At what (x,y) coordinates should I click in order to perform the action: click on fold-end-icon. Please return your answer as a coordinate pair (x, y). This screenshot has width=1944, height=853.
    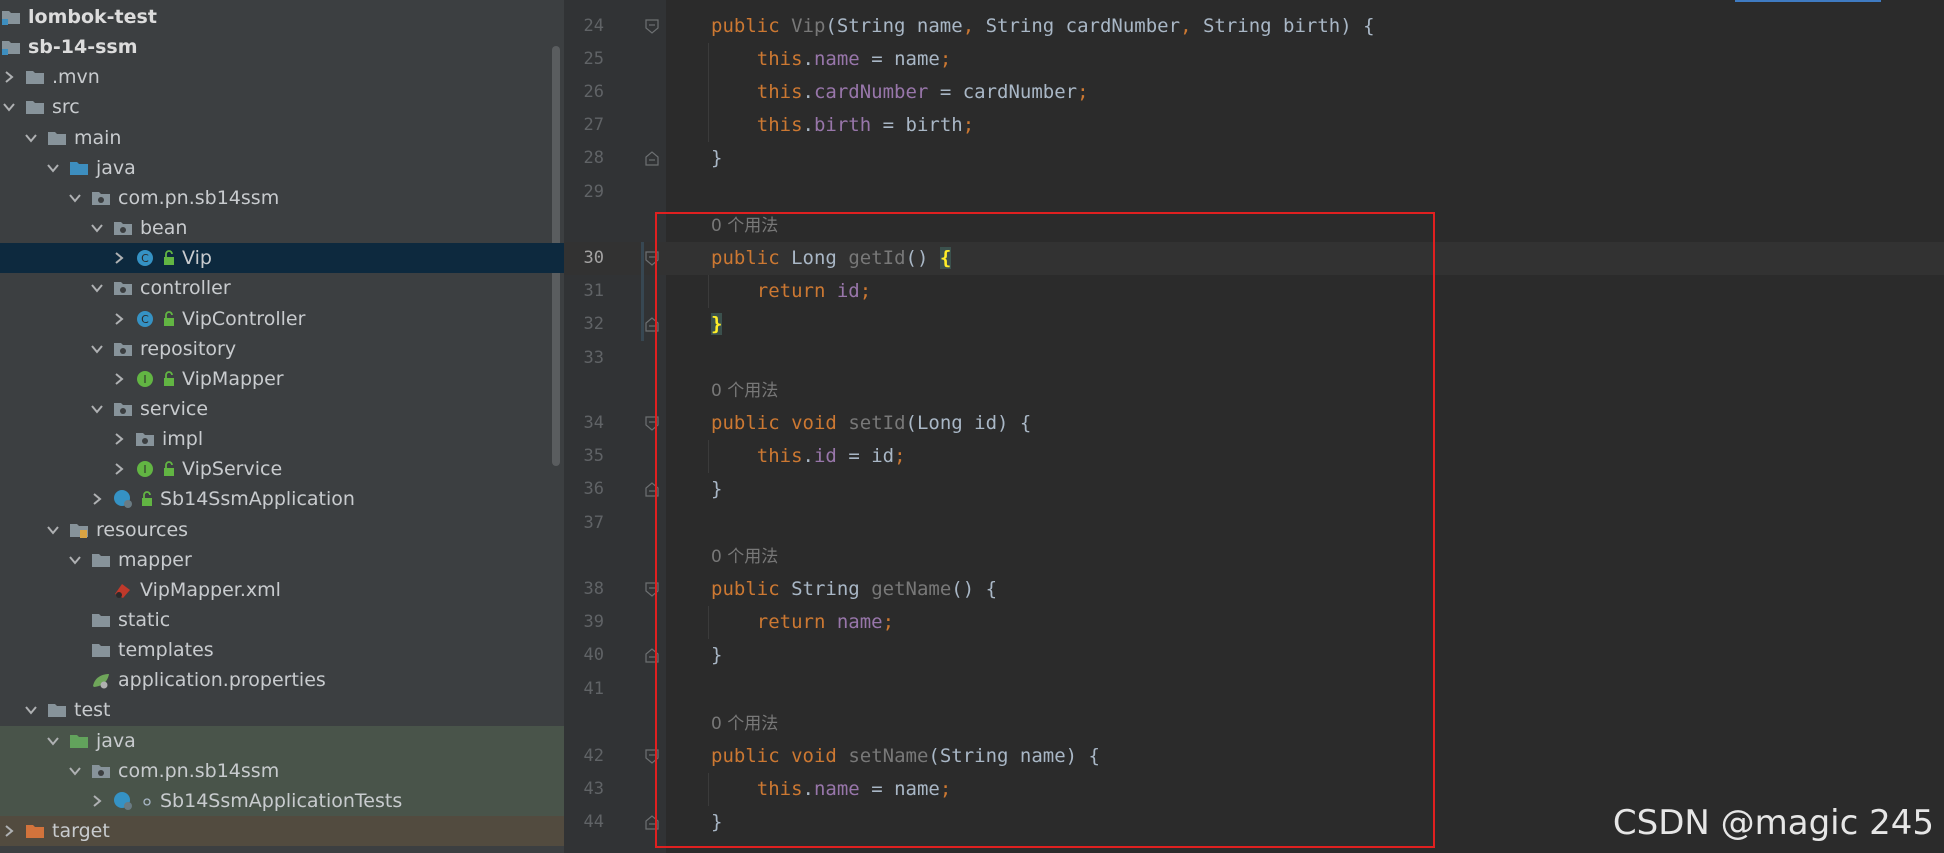
    Looking at the image, I should click on (652, 158).